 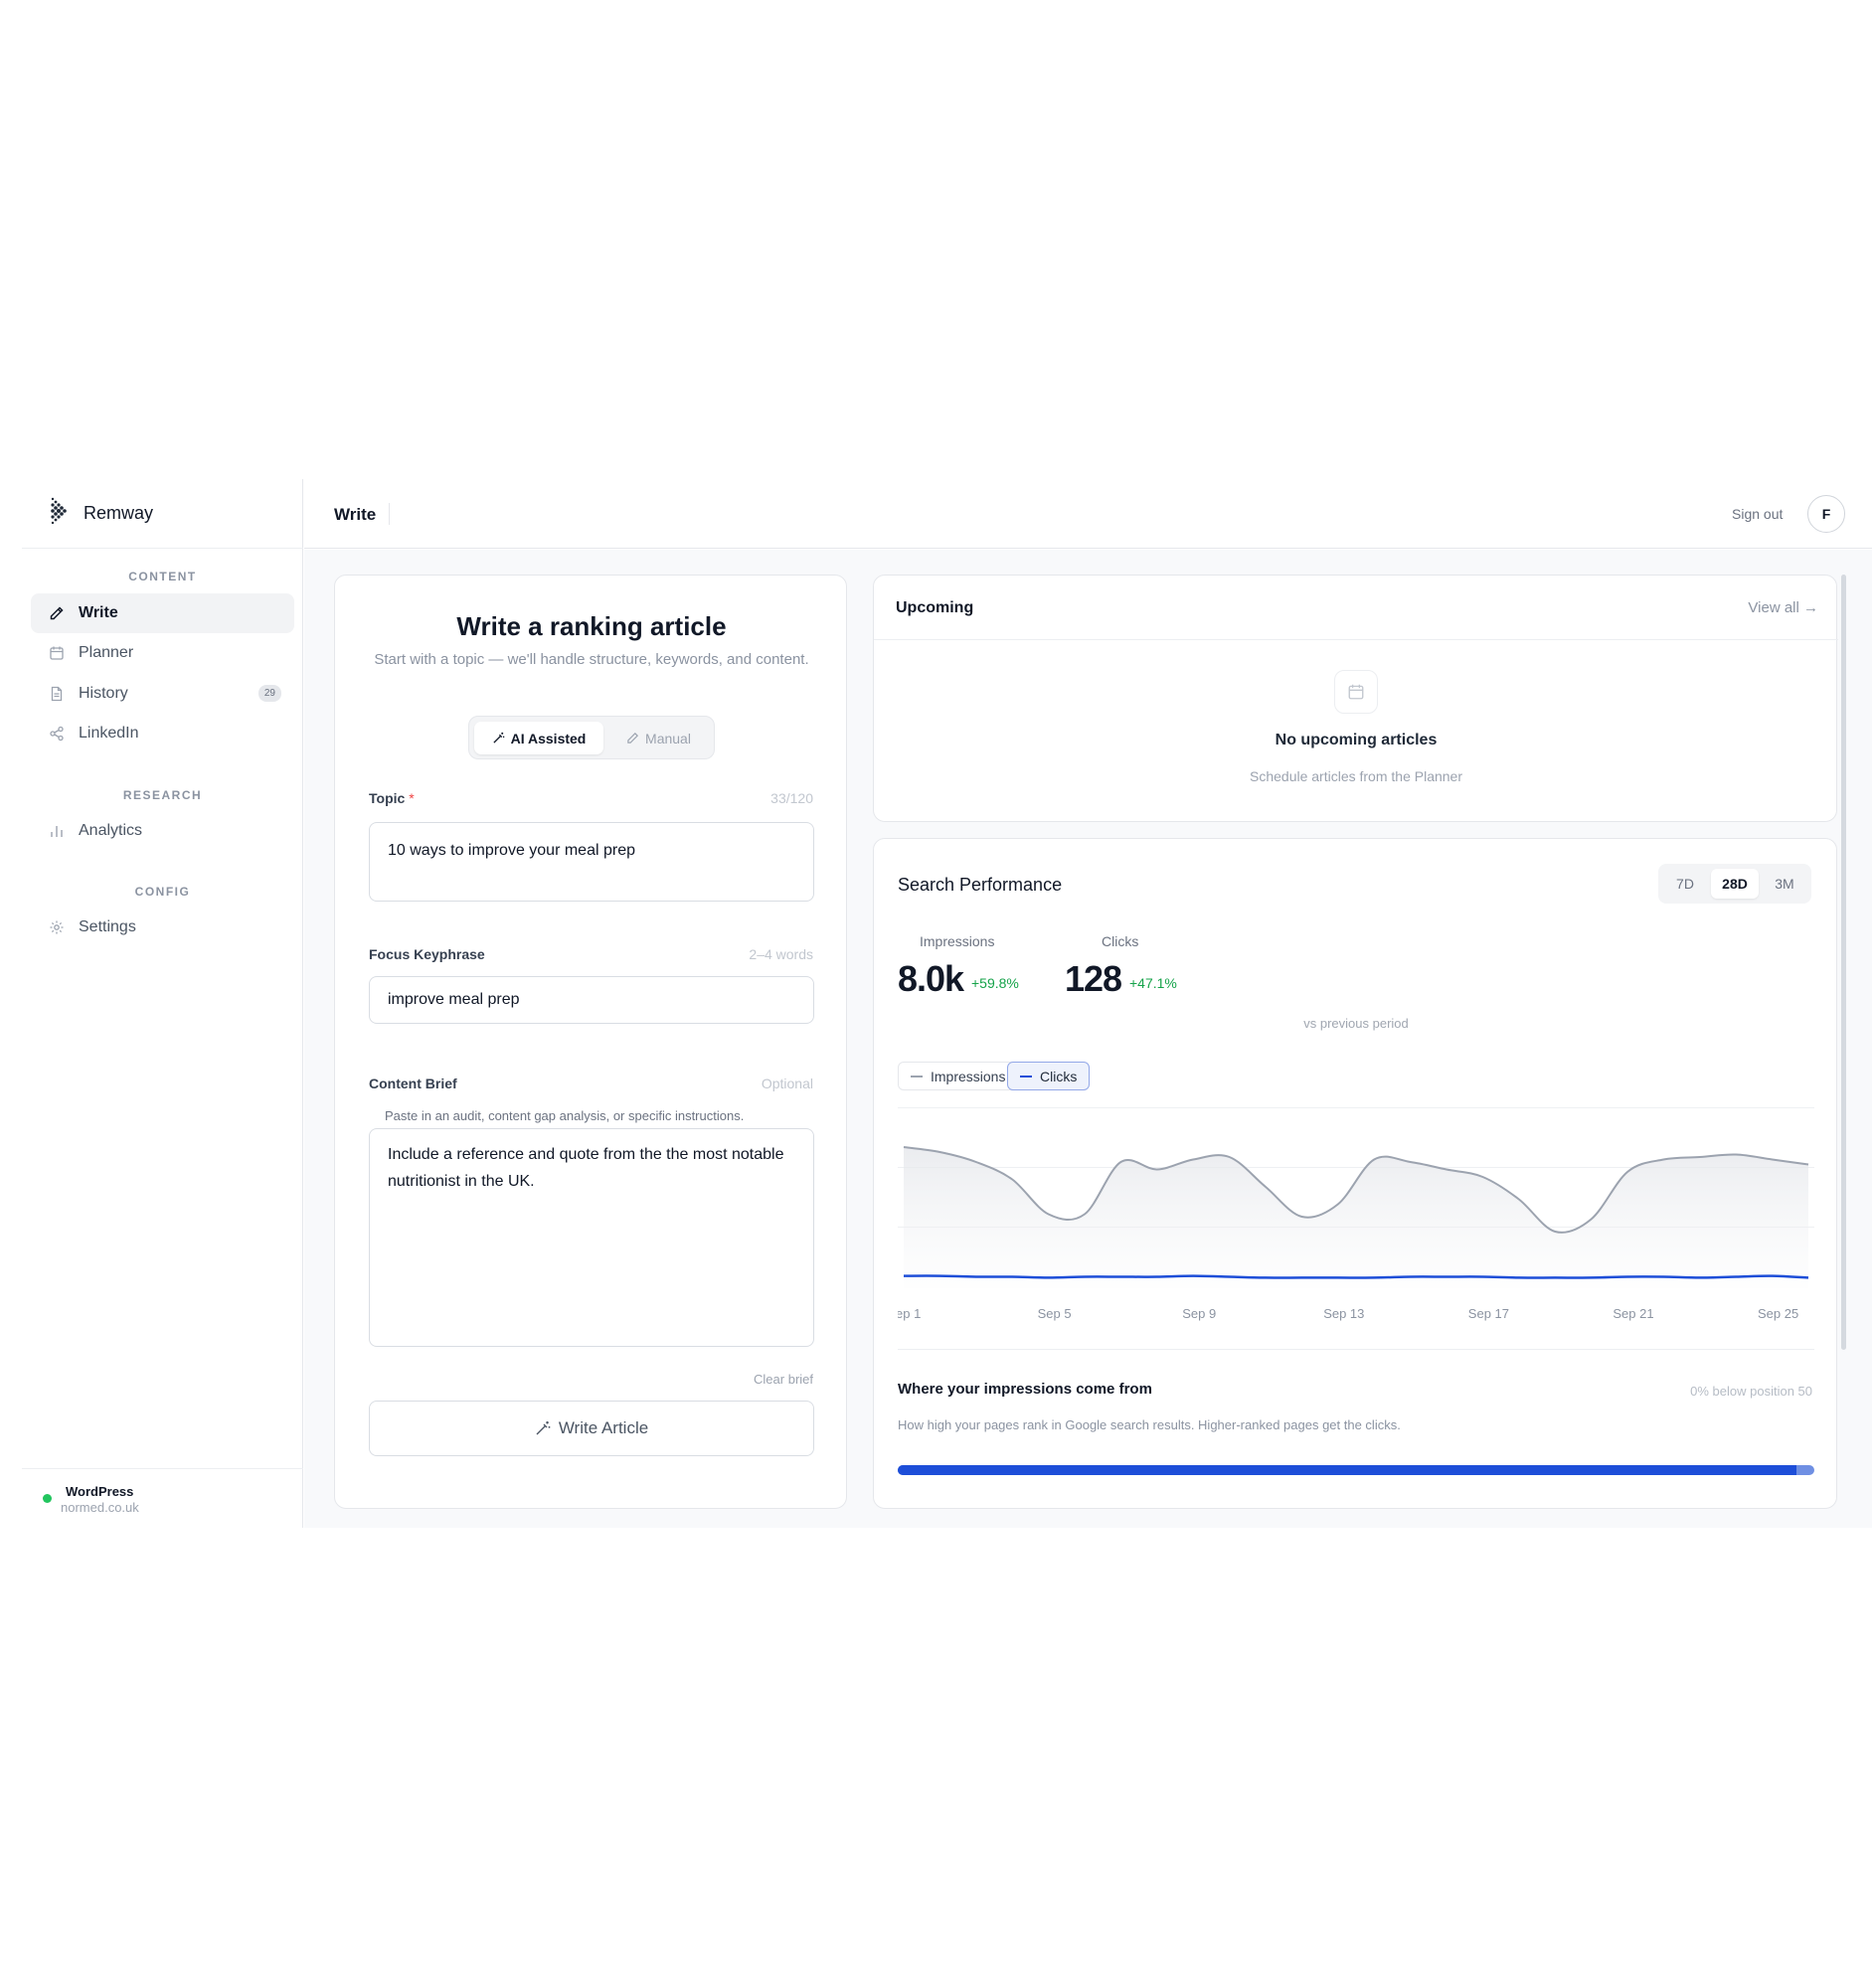 What do you see at coordinates (109, 733) in the screenshot?
I see `sidebar-item-label: LinkedIn` at bounding box center [109, 733].